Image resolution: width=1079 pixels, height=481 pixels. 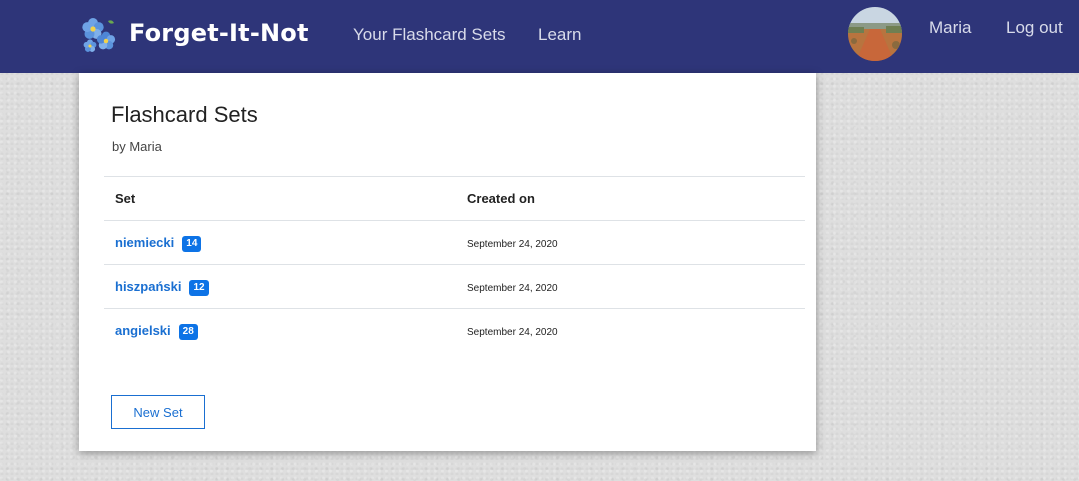 I want to click on table-header-row: Set Created on, so click(x=454, y=198).